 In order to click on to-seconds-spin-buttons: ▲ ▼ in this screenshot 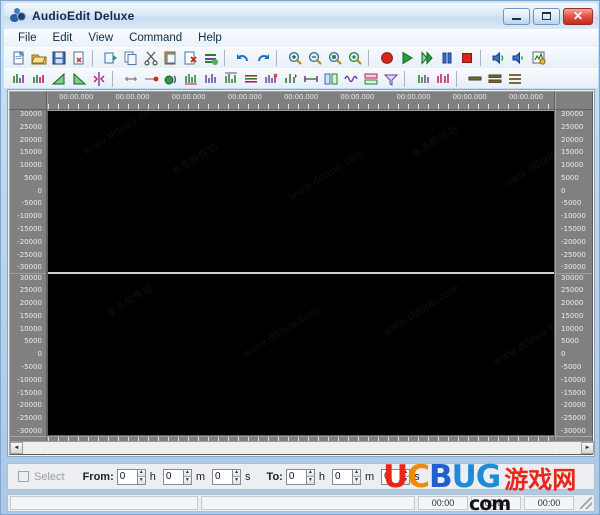, I will do `click(406, 476)`.